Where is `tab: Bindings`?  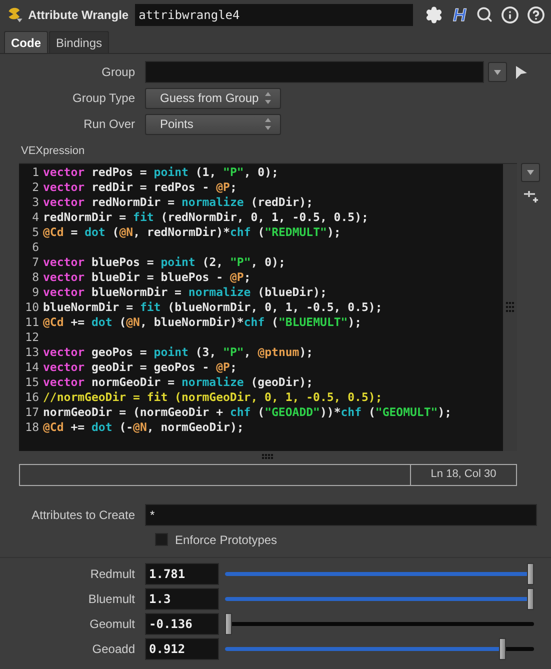
tab: Bindings is located at coordinates (79, 42).